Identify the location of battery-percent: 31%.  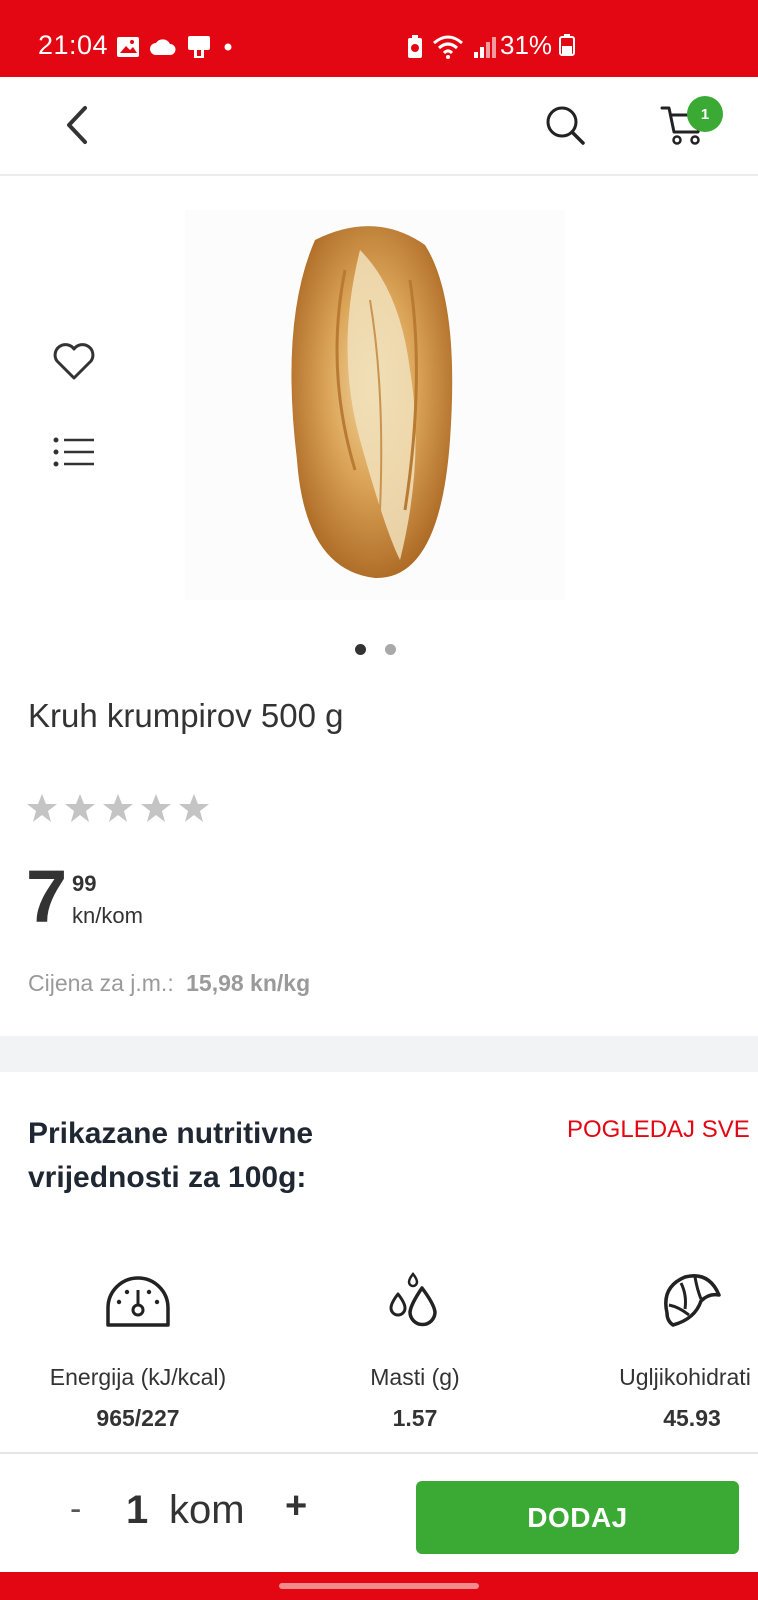
(538, 45).